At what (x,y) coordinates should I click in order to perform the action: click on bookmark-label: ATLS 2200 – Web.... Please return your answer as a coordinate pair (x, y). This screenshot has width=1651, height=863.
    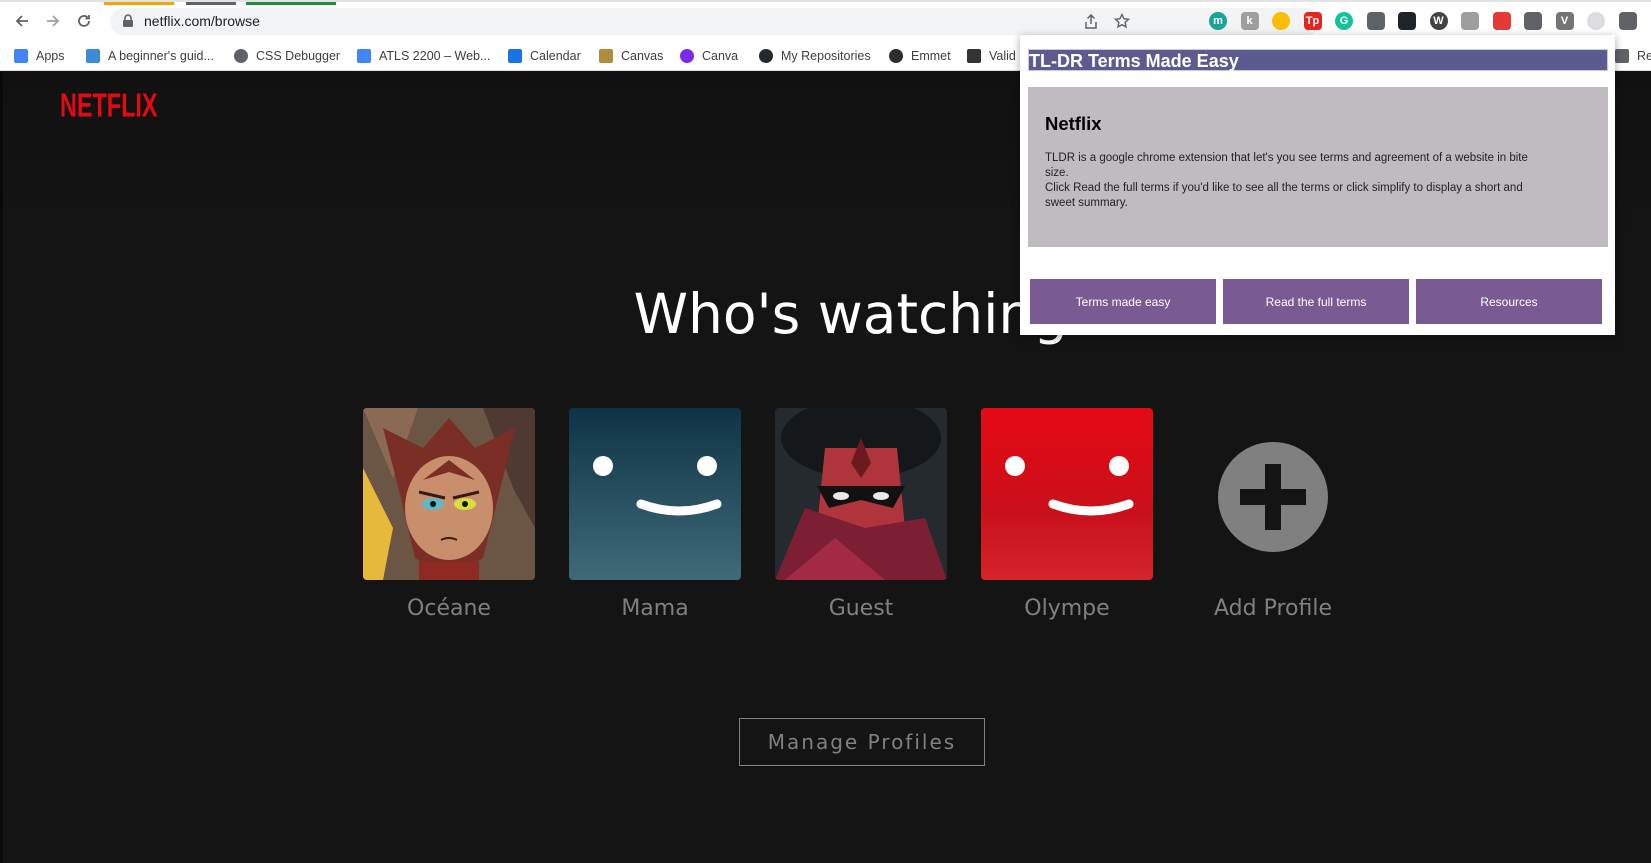
    Looking at the image, I should click on (435, 56).